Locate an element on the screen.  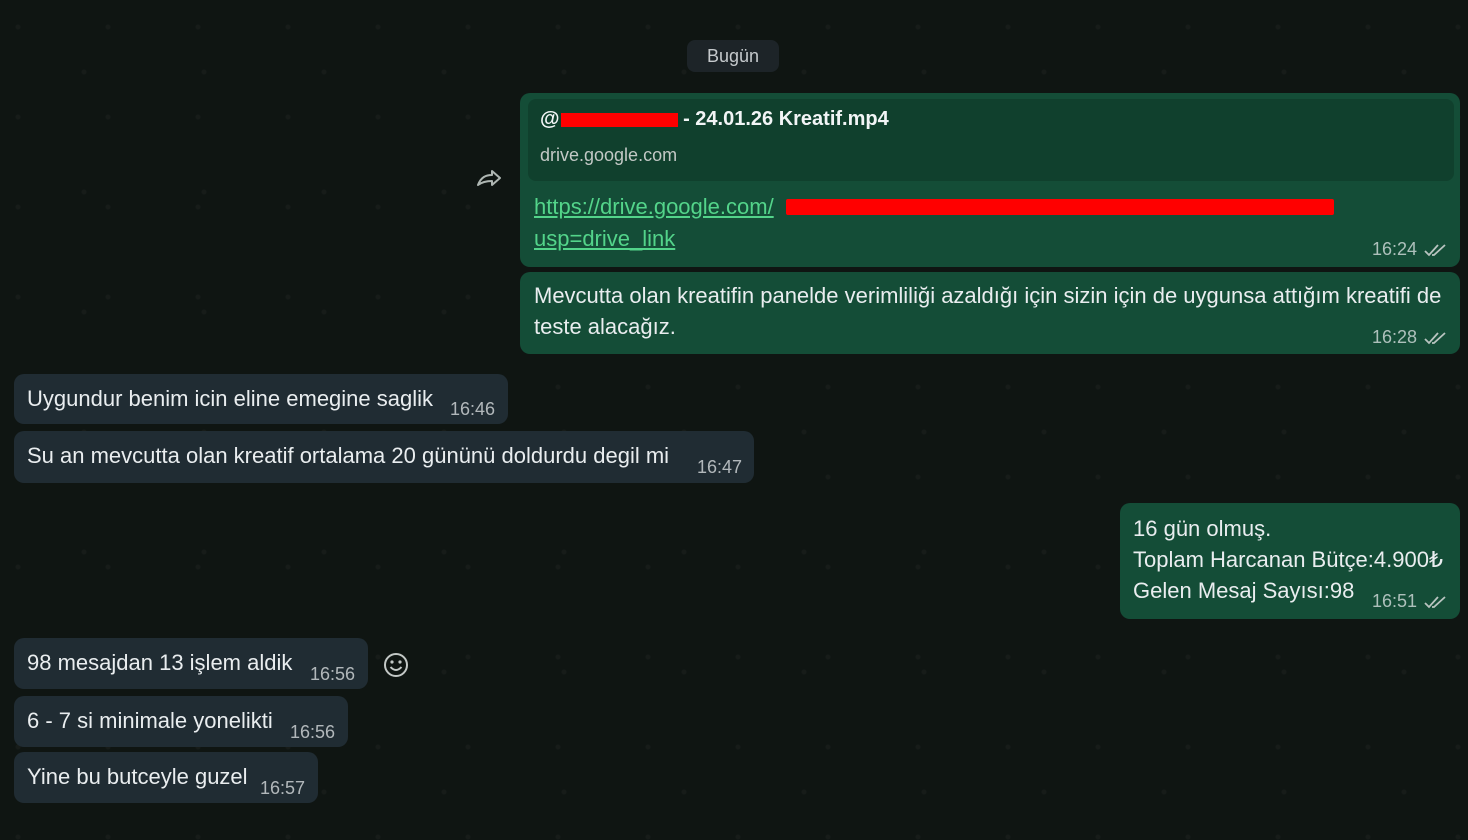
date-separator: Bugün is located at coordinates (733, 56).